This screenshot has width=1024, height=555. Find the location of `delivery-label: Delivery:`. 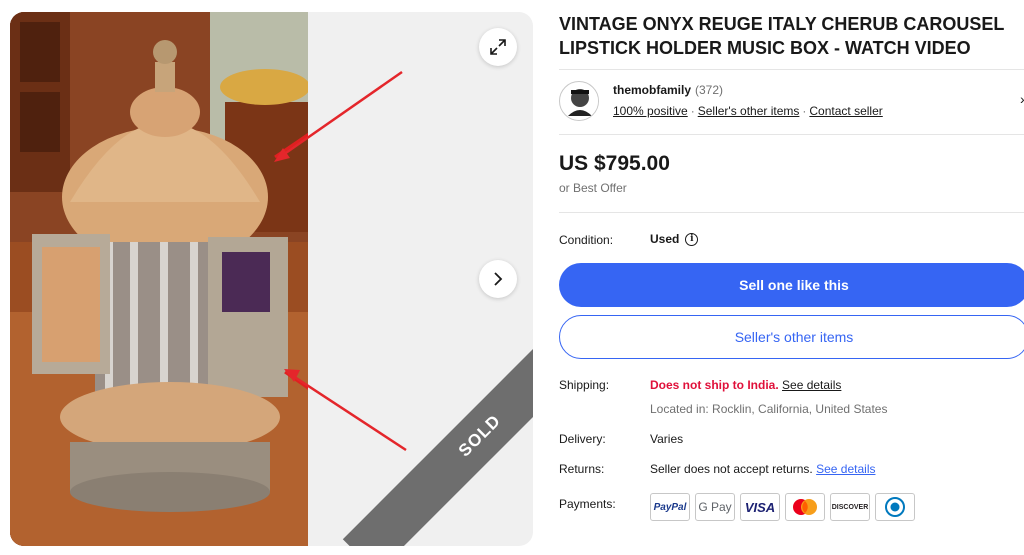

delivery-label: Delivery: is located at coordinates (582, 439).